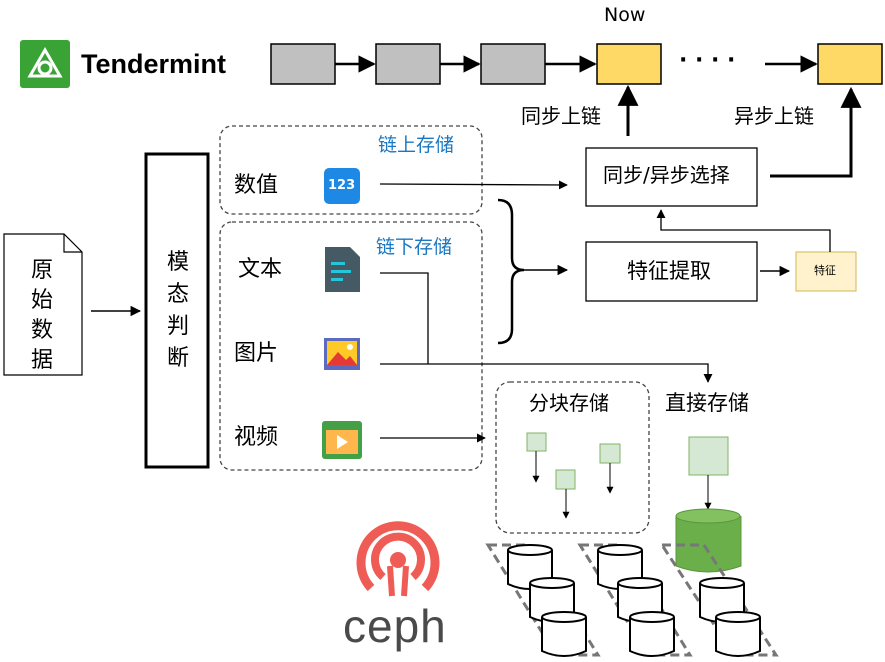 The image size is (885, 662). Describe the element at coordinates (666, 175) in the screenshot. I see `sync-async-select-label: 同步/异步选择` at that location.